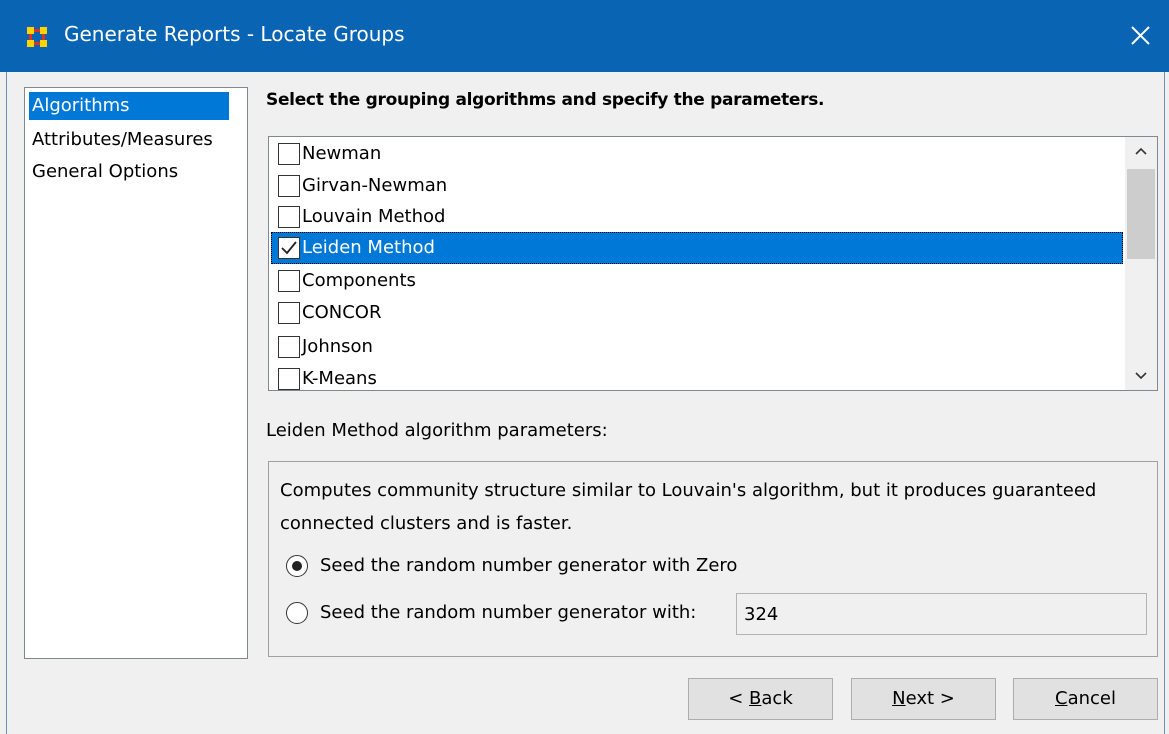 This screenshot has height=734, width=1169. Describe the element at coordinates (697, 313) in the screenshot. I see `list-item-concor: CONCOR` at that location.